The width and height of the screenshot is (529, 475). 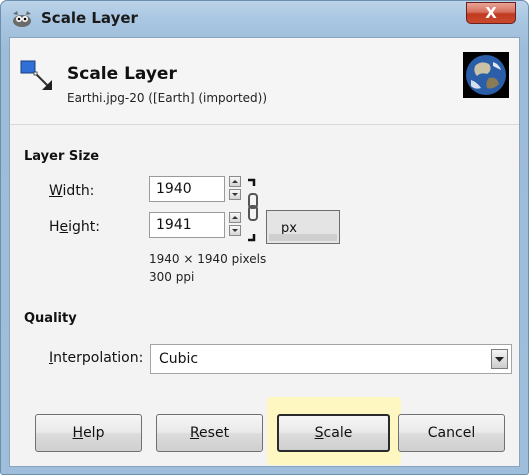 What do you see at coordinates (172, 277) in the screenshot?
I see `resolution-info: 300 ppi` at bounding box center [172, 277].